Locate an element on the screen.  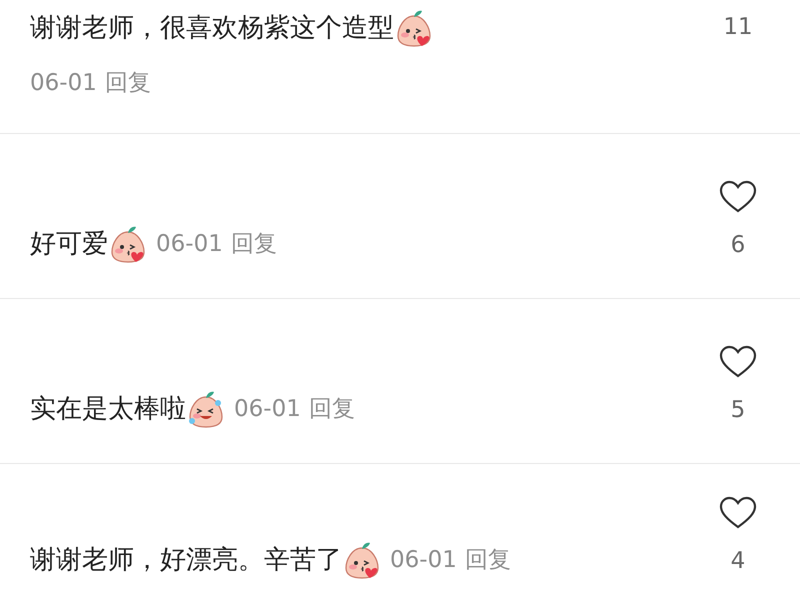
like-count: 6 is located at coordinates (738, 245).